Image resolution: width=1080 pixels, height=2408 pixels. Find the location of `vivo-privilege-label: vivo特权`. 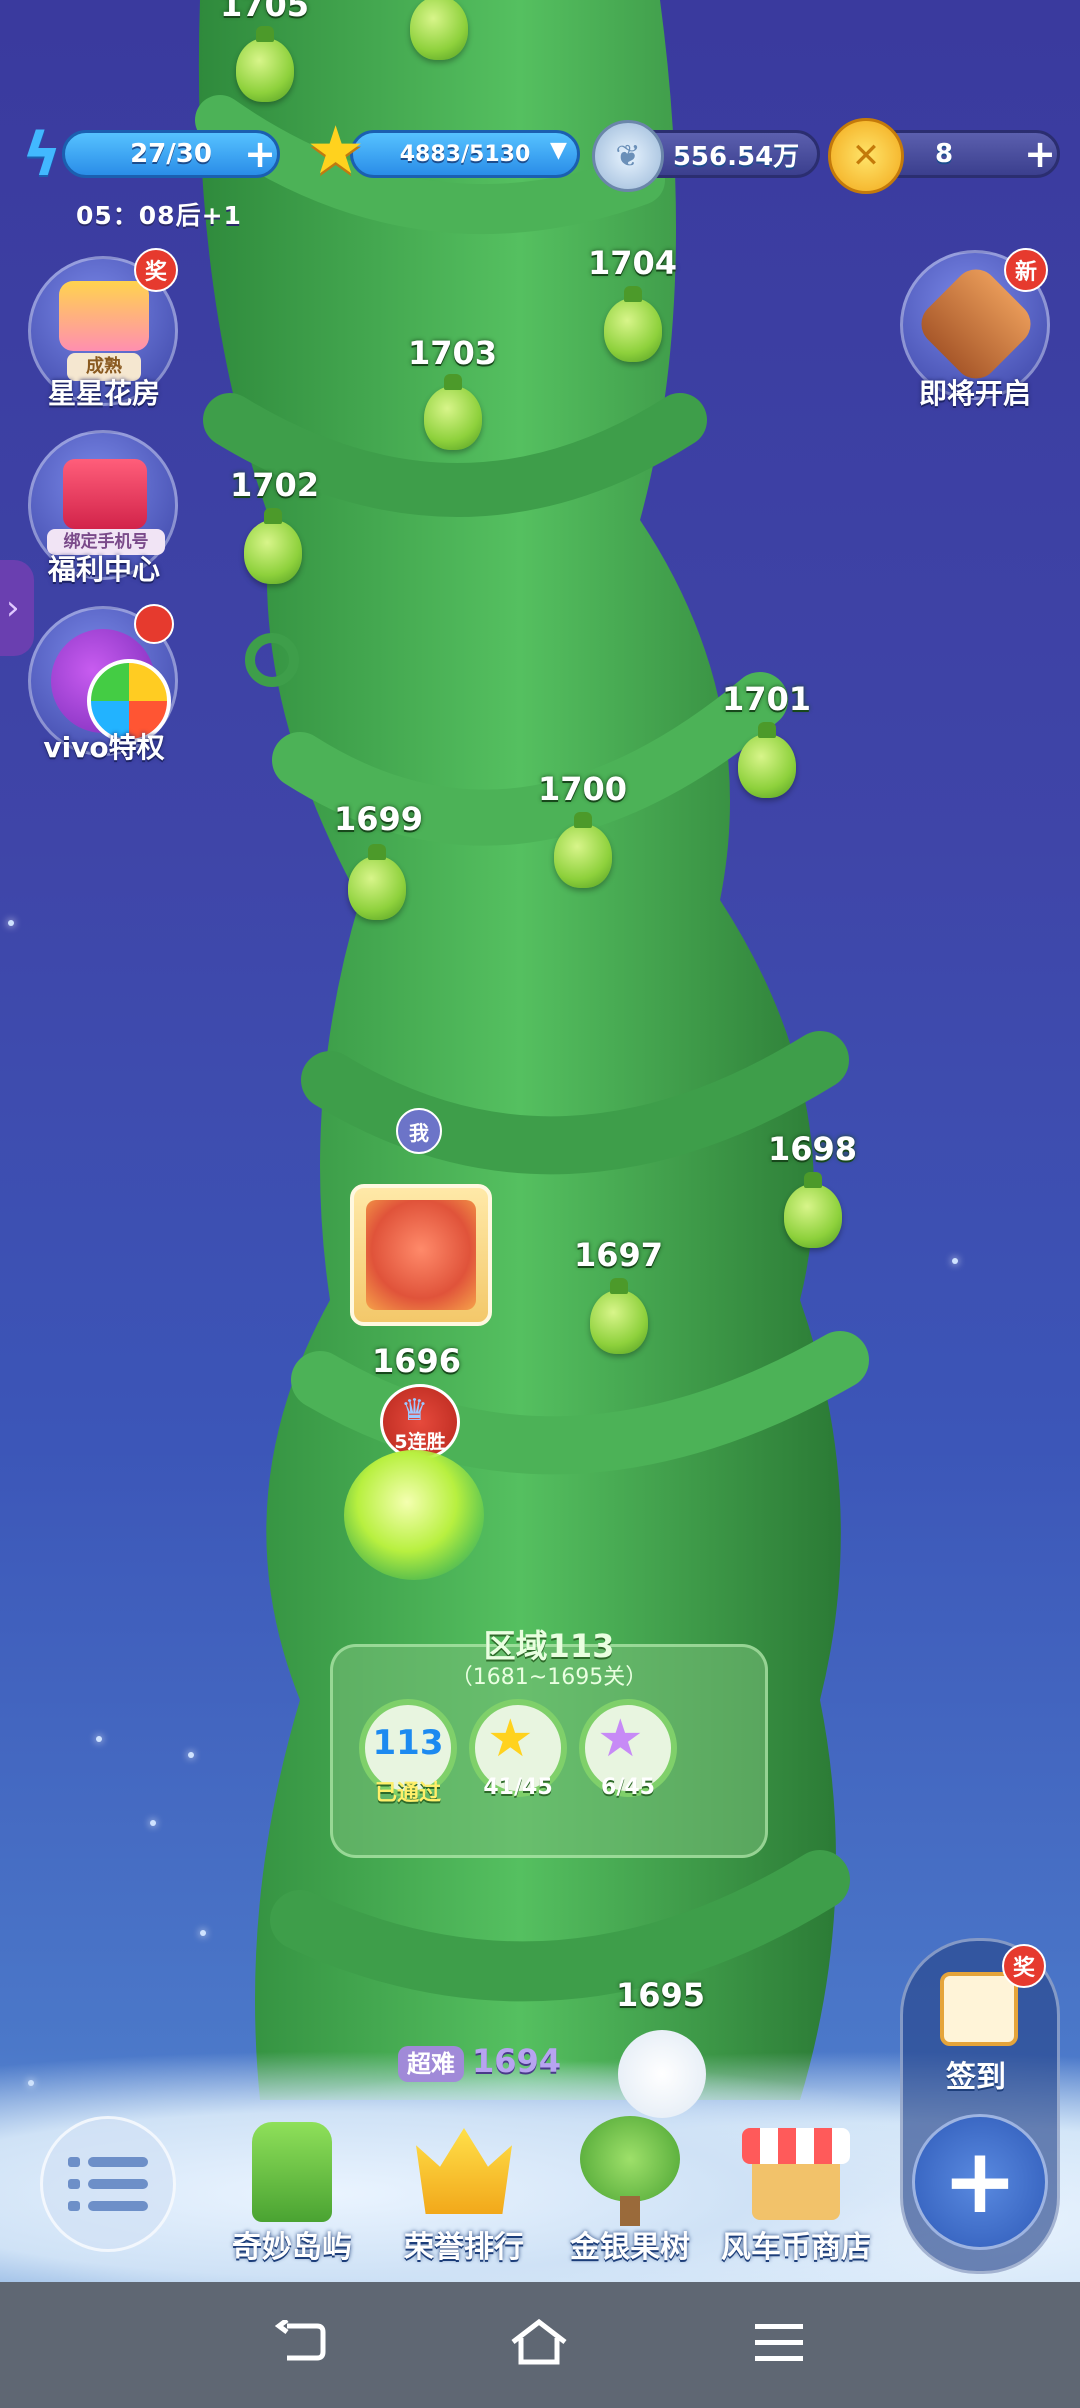

vivo-privilege-label: vivo特权 is located at coordinates (104, 747).